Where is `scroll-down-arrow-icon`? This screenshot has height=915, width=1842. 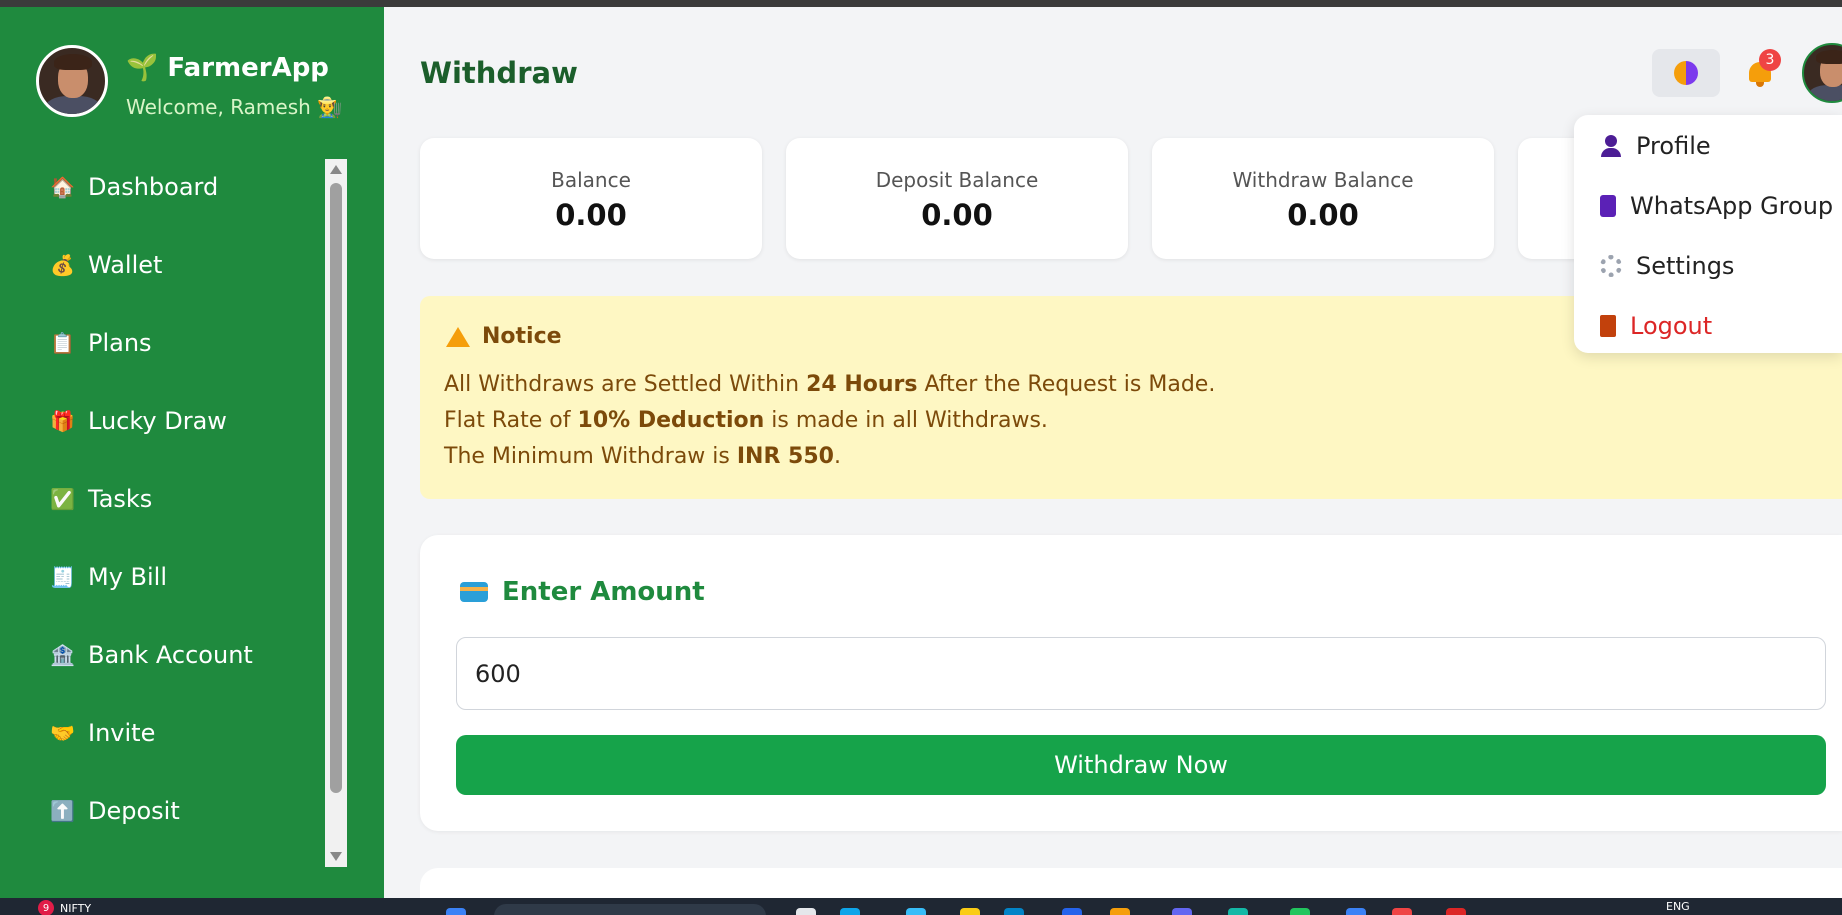
scroll-down-arrow-icon is located at coordinates (336, 856).